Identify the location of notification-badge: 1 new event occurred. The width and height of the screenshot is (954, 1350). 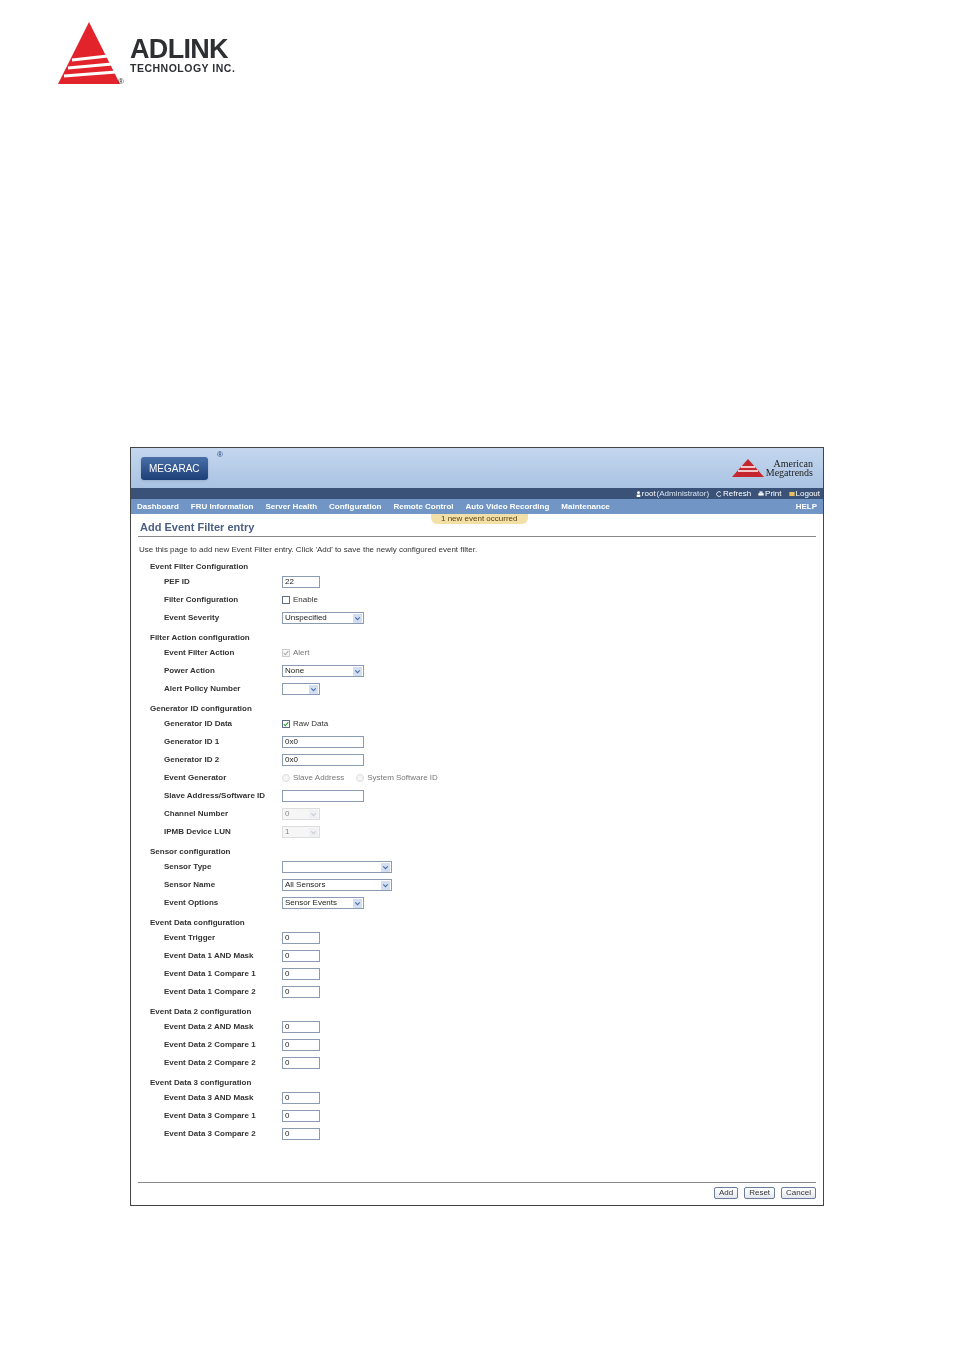
(479, 519).